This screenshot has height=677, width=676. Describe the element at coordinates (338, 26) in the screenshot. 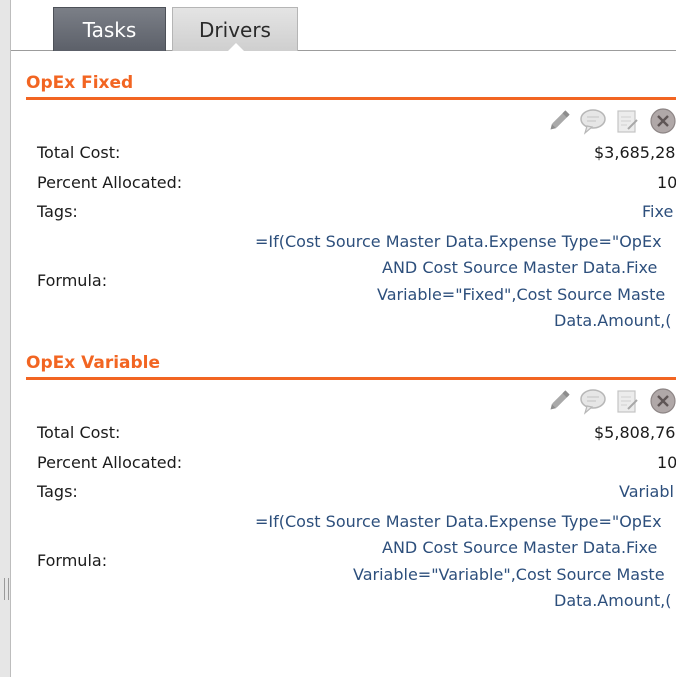

I see `tab-bar: Tasks Drivers` at that location.